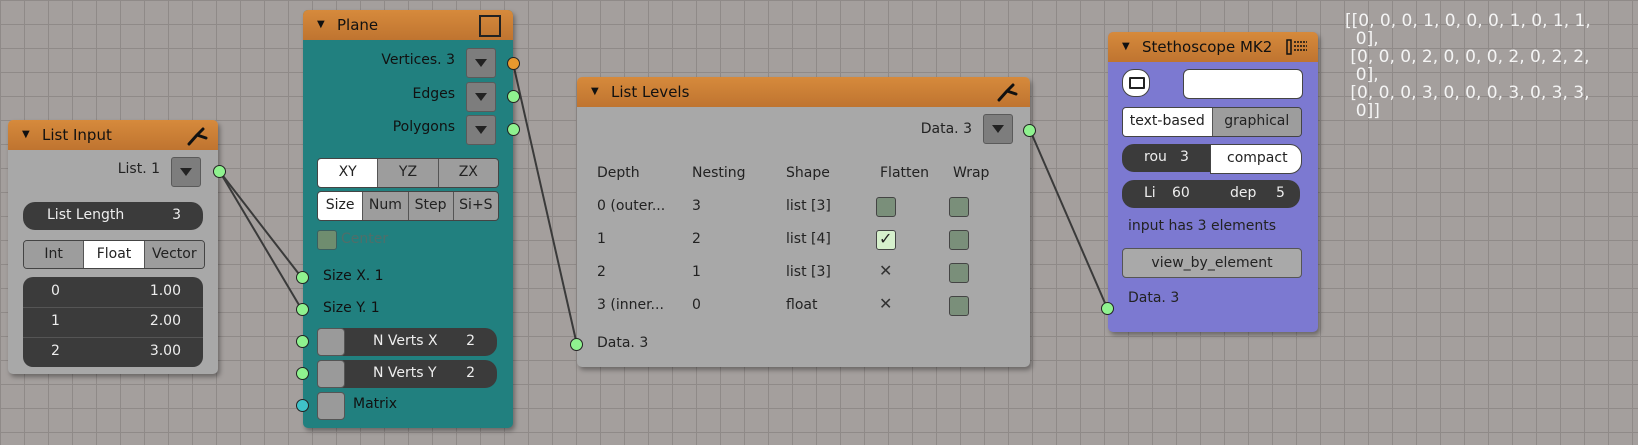 Image resolution: width=1638 pixels, height=445 pixels. Describe the element at coordinates (54, 254) in the screenshot. I see `mode-int: Int` at that location.